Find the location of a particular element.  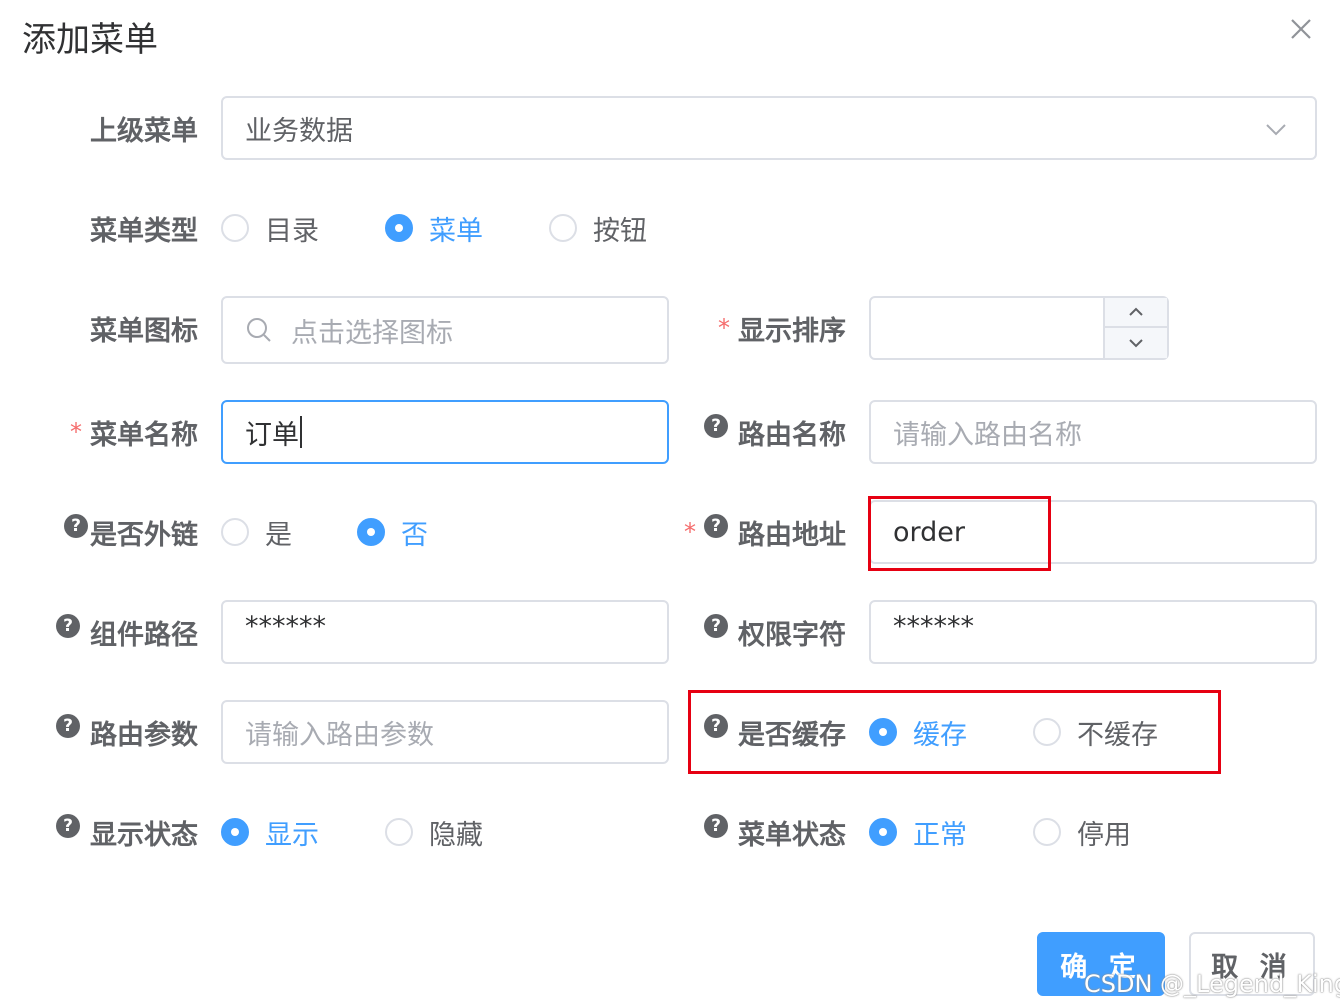

menu-type-radio-menu: 菜单 is located at coordinates (467, 228).